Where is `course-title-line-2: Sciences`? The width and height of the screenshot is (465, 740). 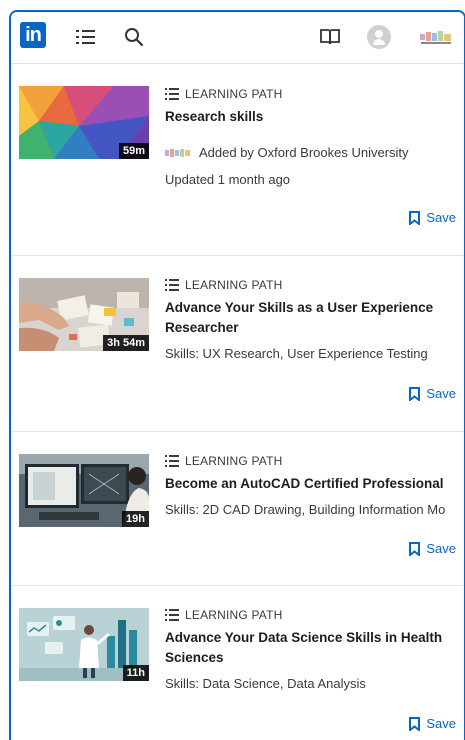 course-title-line-2: Sciences is located at coordinates (194, 657).